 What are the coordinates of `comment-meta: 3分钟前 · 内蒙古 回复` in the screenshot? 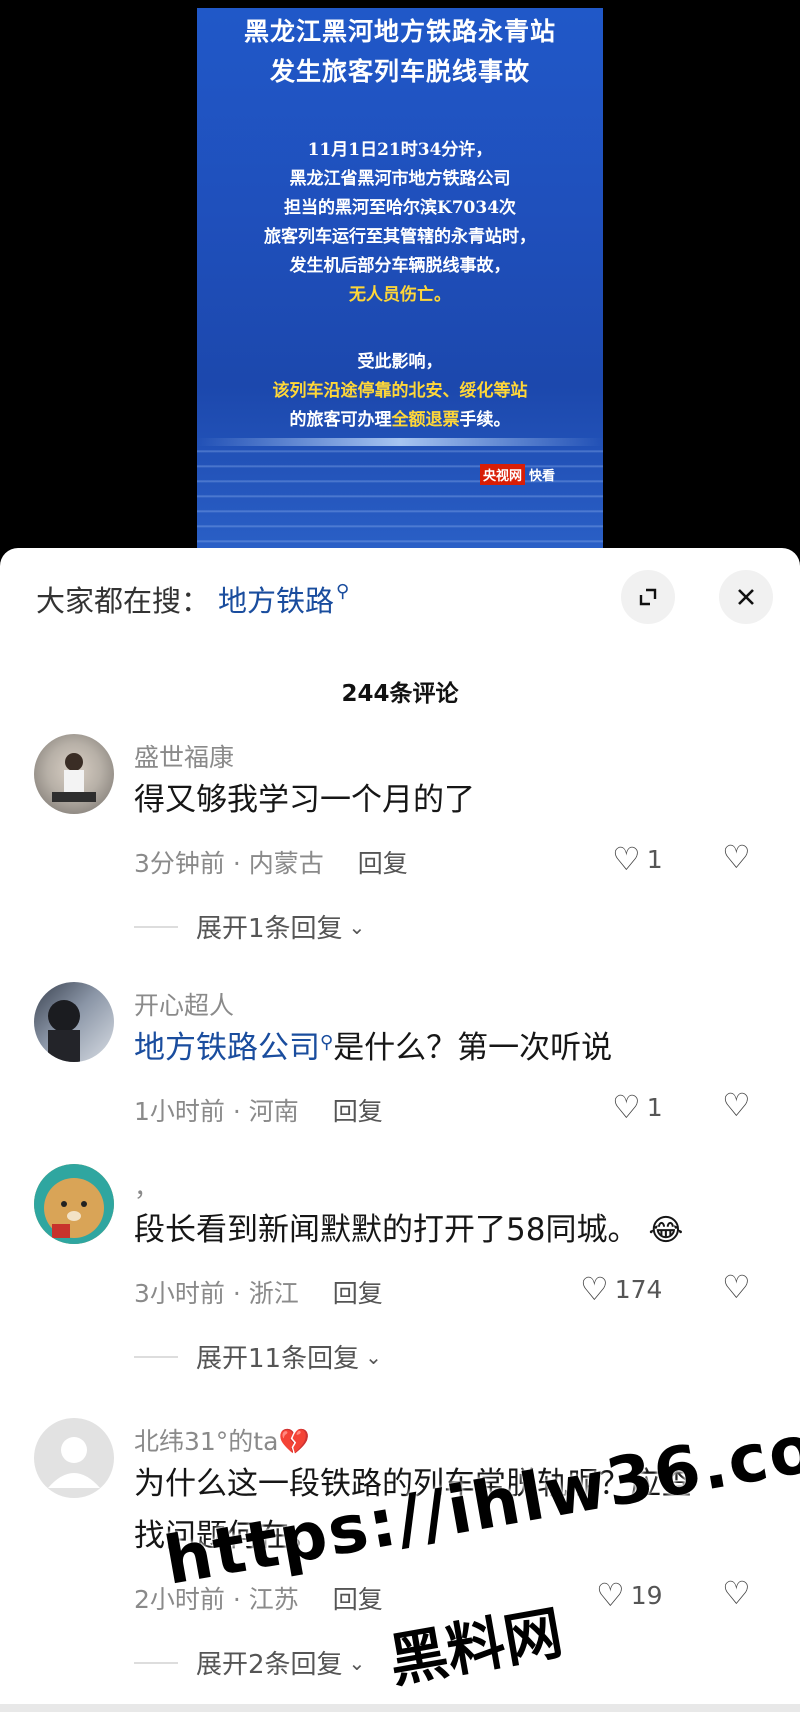 It's located at (271, 862).